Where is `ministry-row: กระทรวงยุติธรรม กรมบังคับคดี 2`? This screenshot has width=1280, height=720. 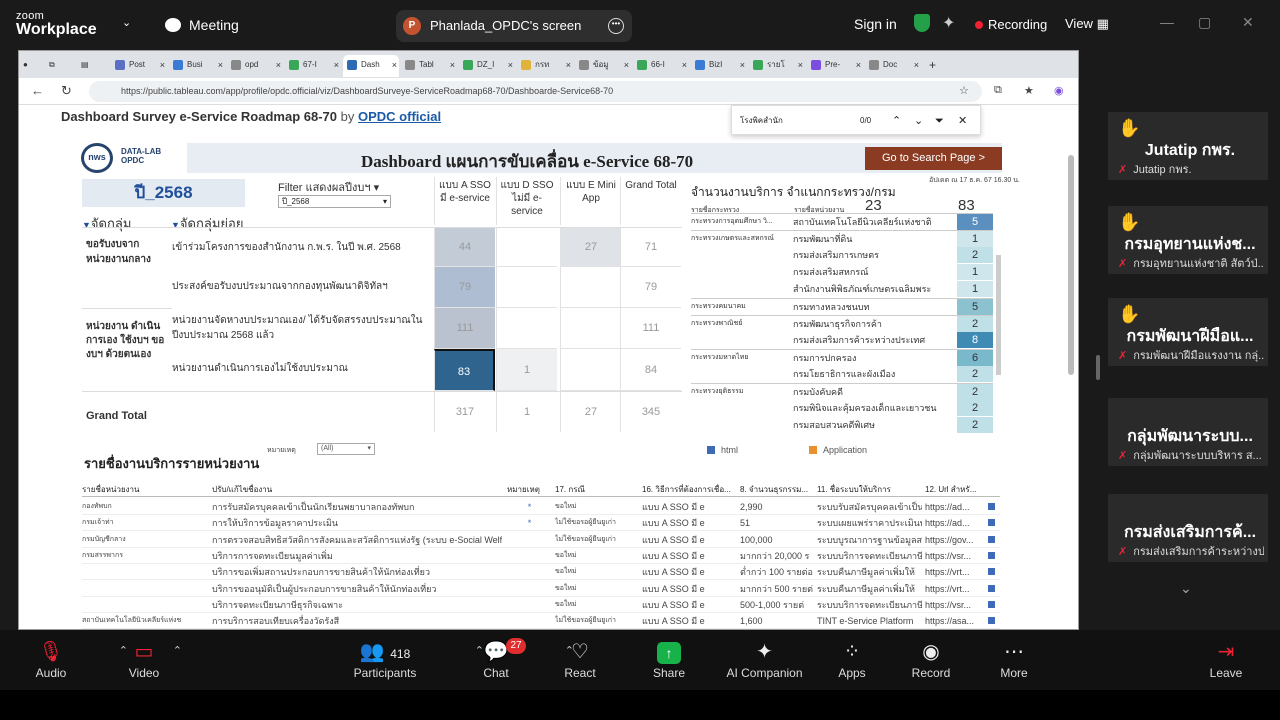 ministry-row: กระทรวงยุติธรรม กรมบังคับคดี 2 is located at coordinates (842, 391).